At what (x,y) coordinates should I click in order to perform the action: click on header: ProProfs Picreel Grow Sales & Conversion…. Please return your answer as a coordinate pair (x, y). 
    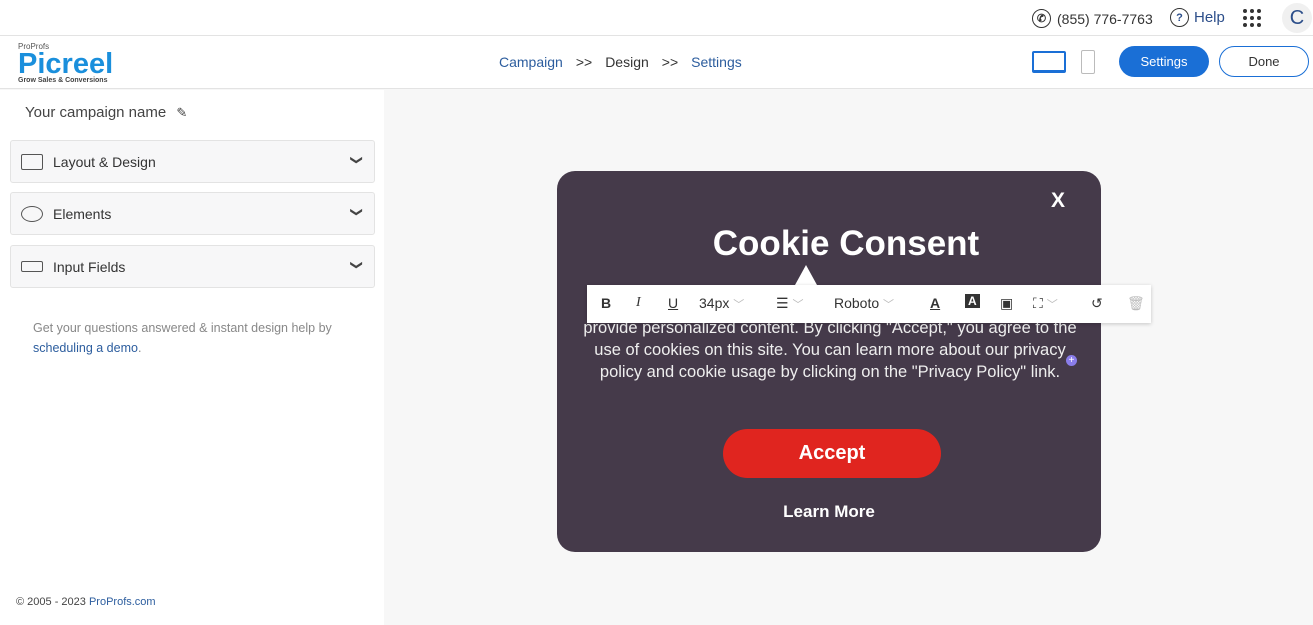
    Looking at the image, I should click on (656, 62).